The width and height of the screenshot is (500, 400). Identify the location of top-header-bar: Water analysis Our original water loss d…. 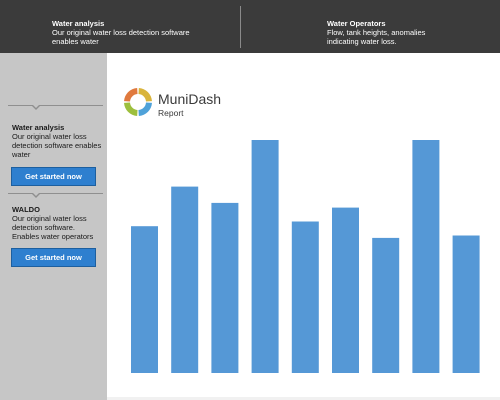
(250, 26).